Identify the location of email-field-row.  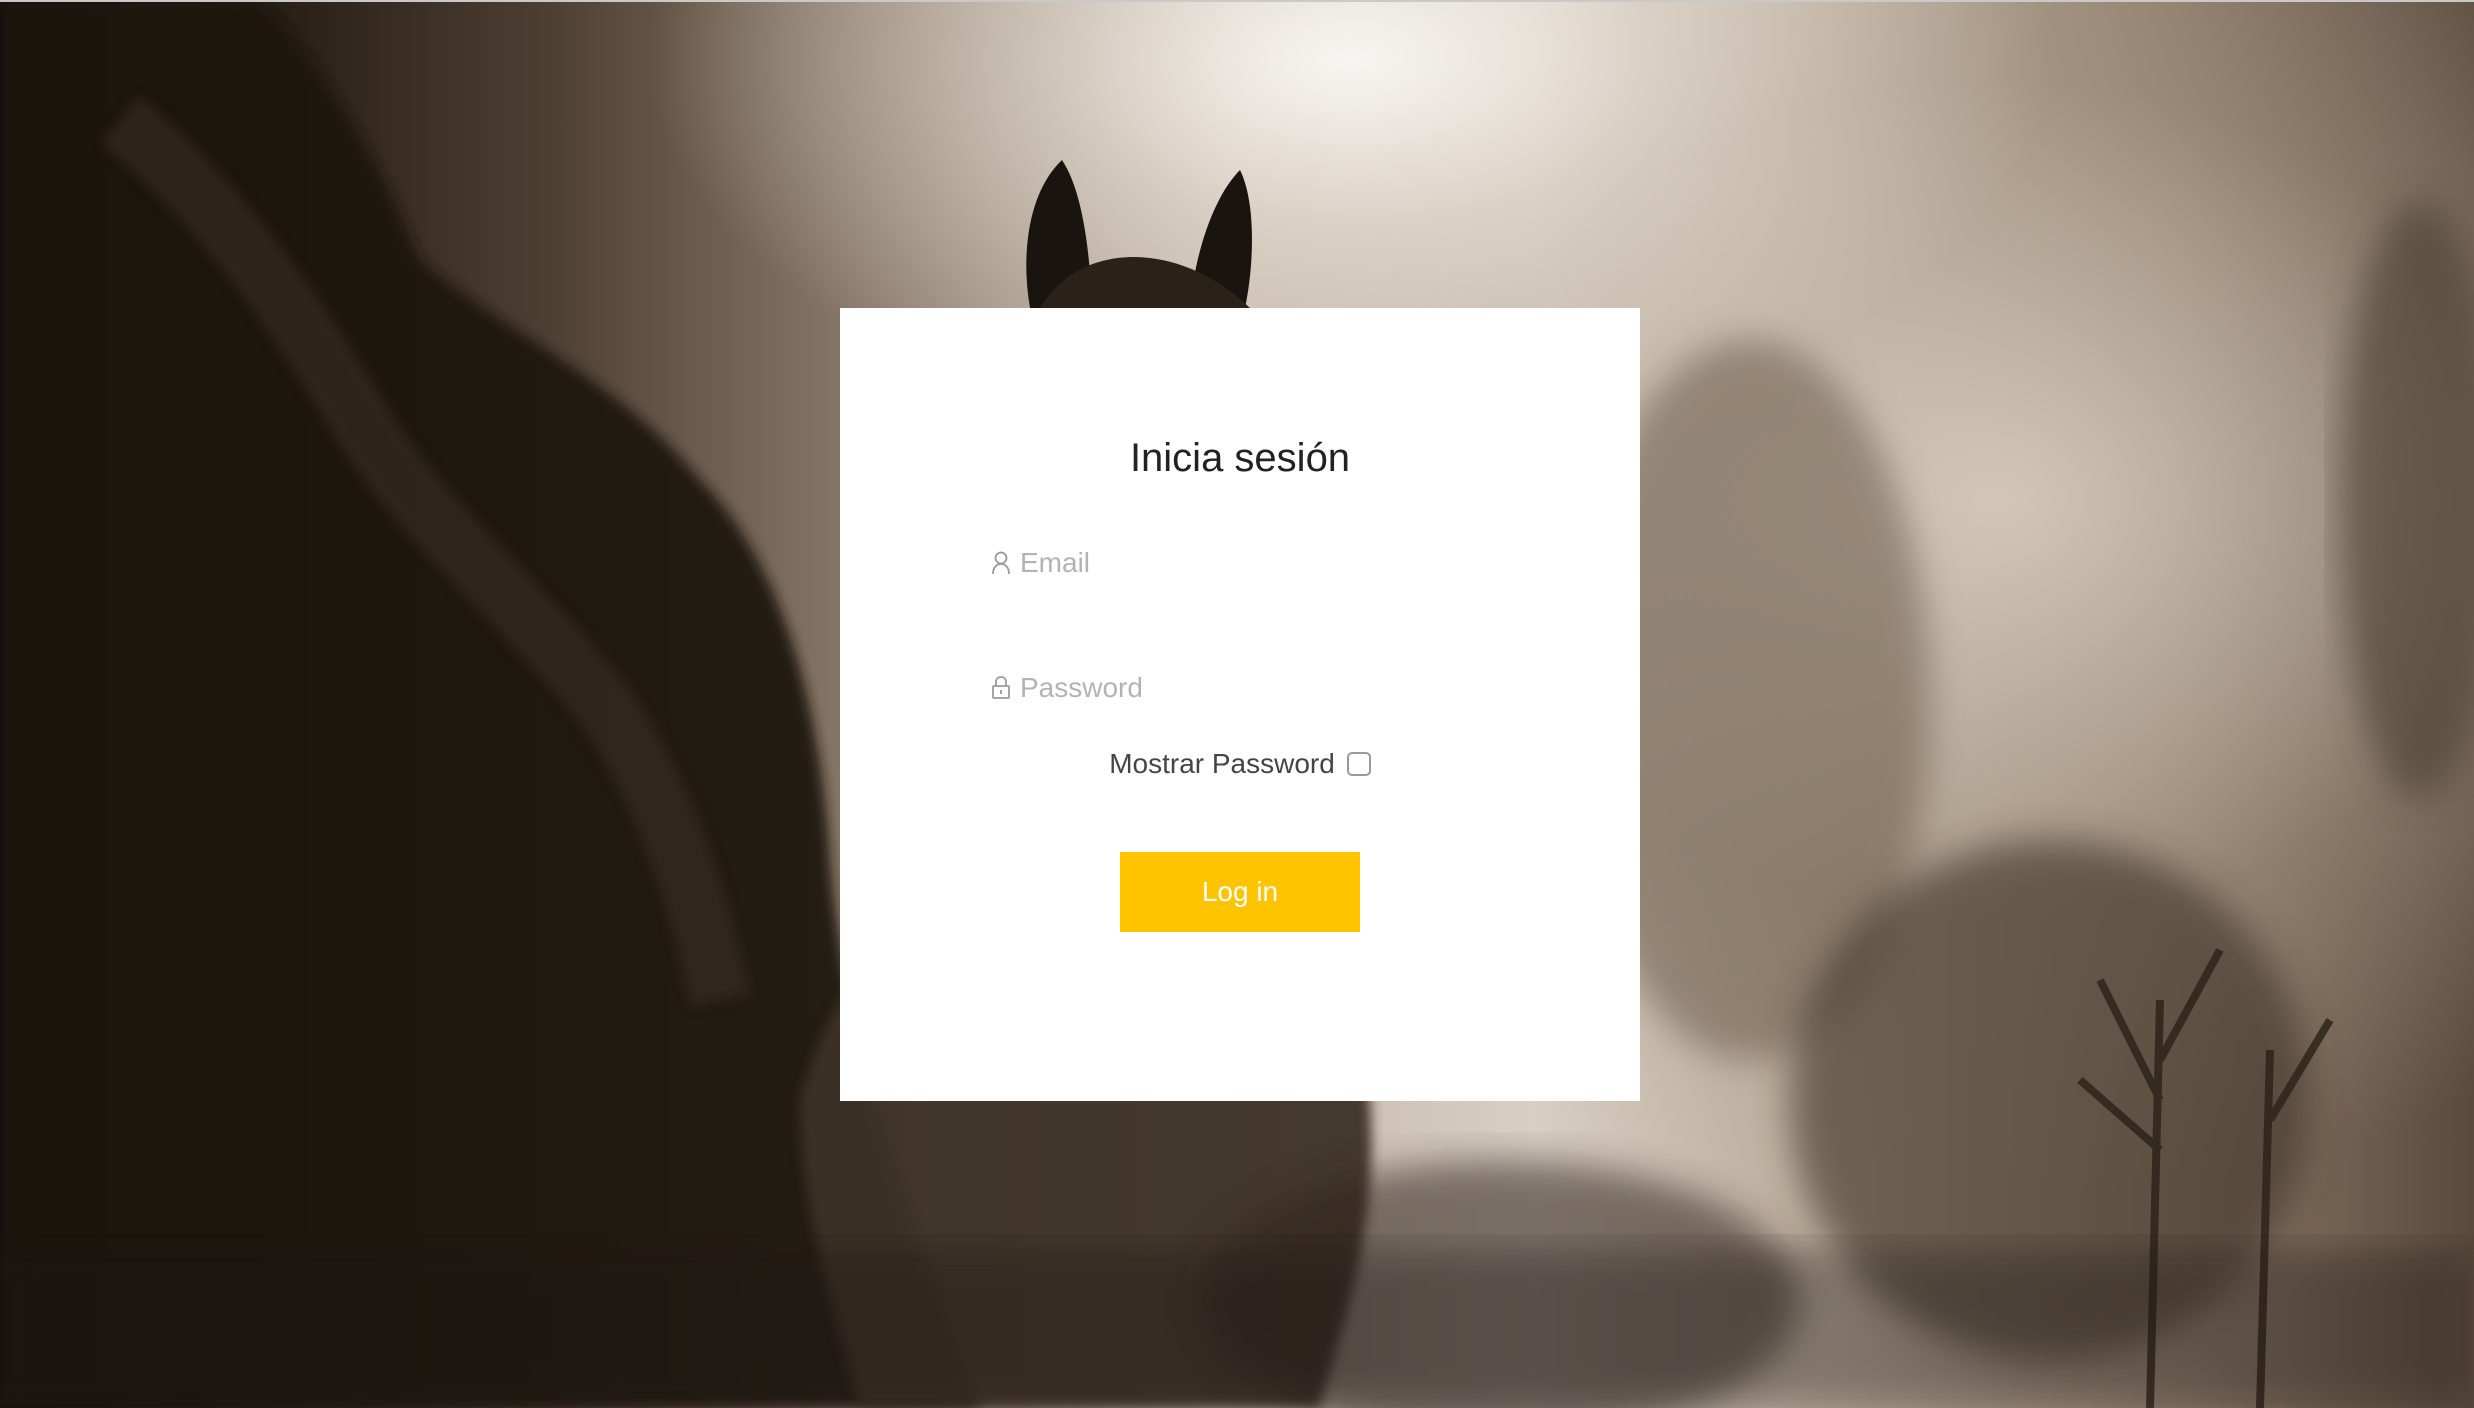
(1240, 563).